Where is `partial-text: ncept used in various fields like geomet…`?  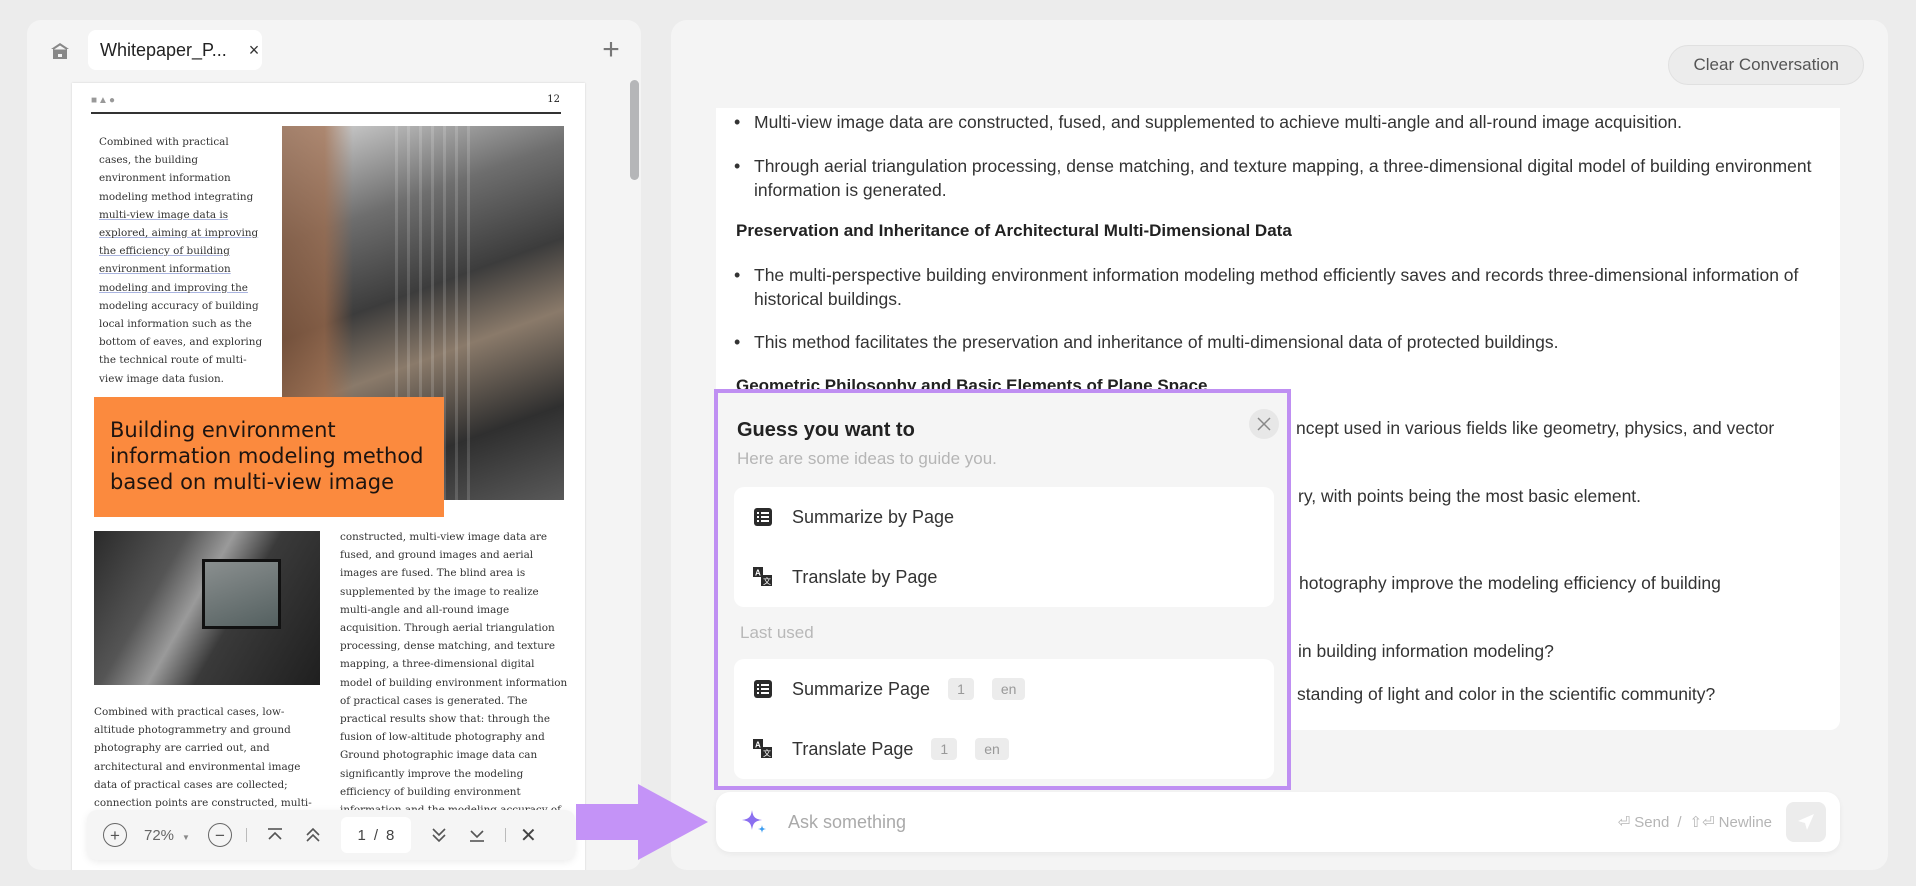
partial-text: ncept used in various fields like geomet… is located at coordinates (1535, 428).